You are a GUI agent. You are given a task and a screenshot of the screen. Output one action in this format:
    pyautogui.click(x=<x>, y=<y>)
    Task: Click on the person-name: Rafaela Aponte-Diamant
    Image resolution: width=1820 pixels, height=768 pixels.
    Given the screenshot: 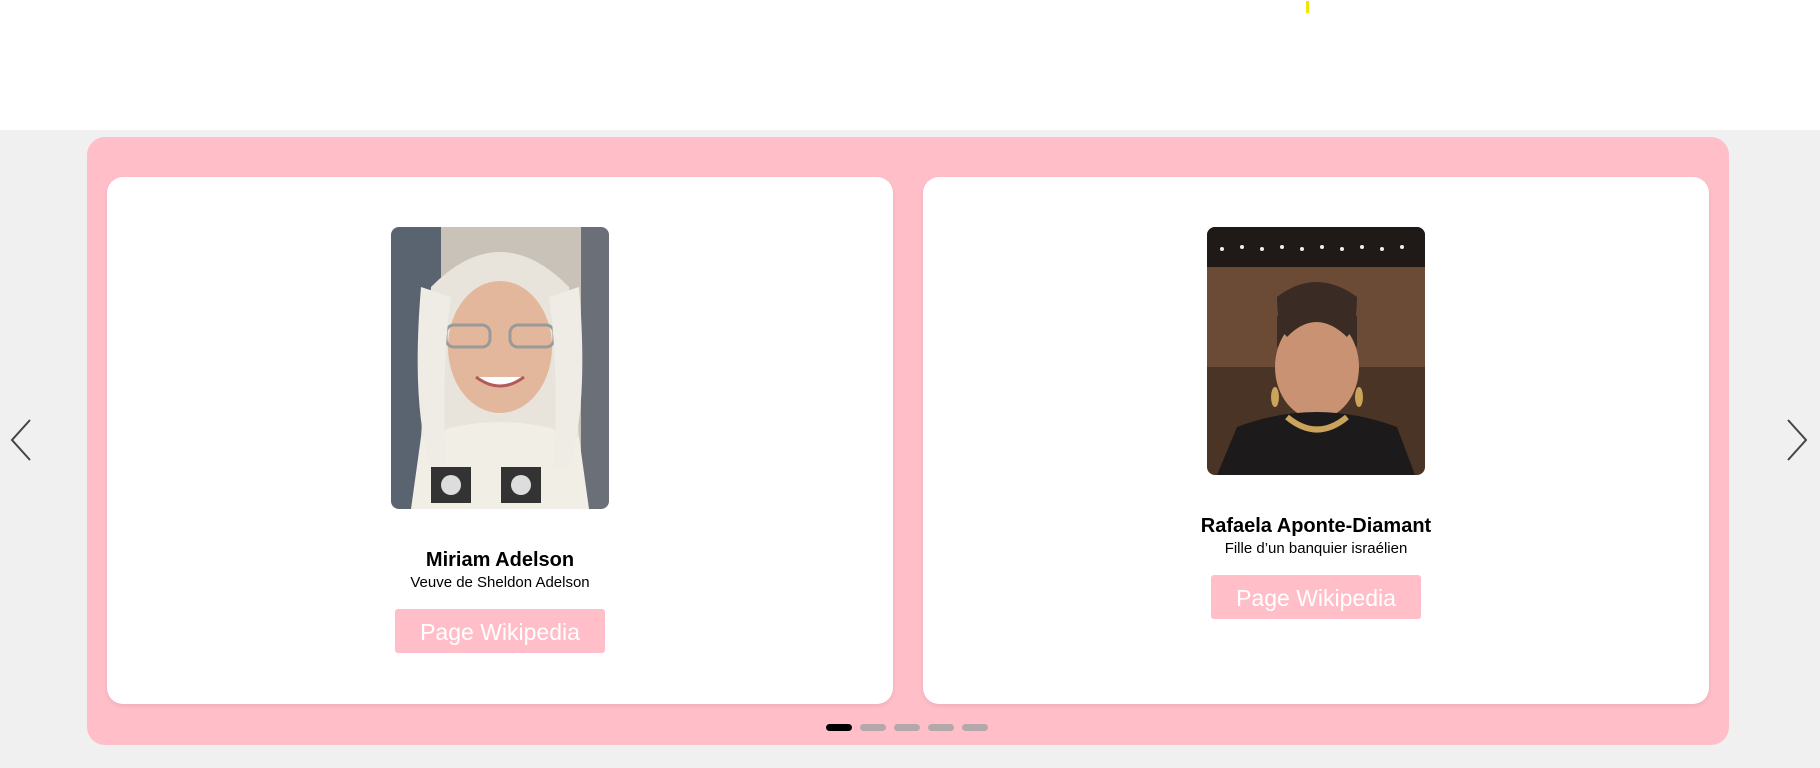 What is the action you would take?
    pyautogui.click(x=1316, y=526)
    